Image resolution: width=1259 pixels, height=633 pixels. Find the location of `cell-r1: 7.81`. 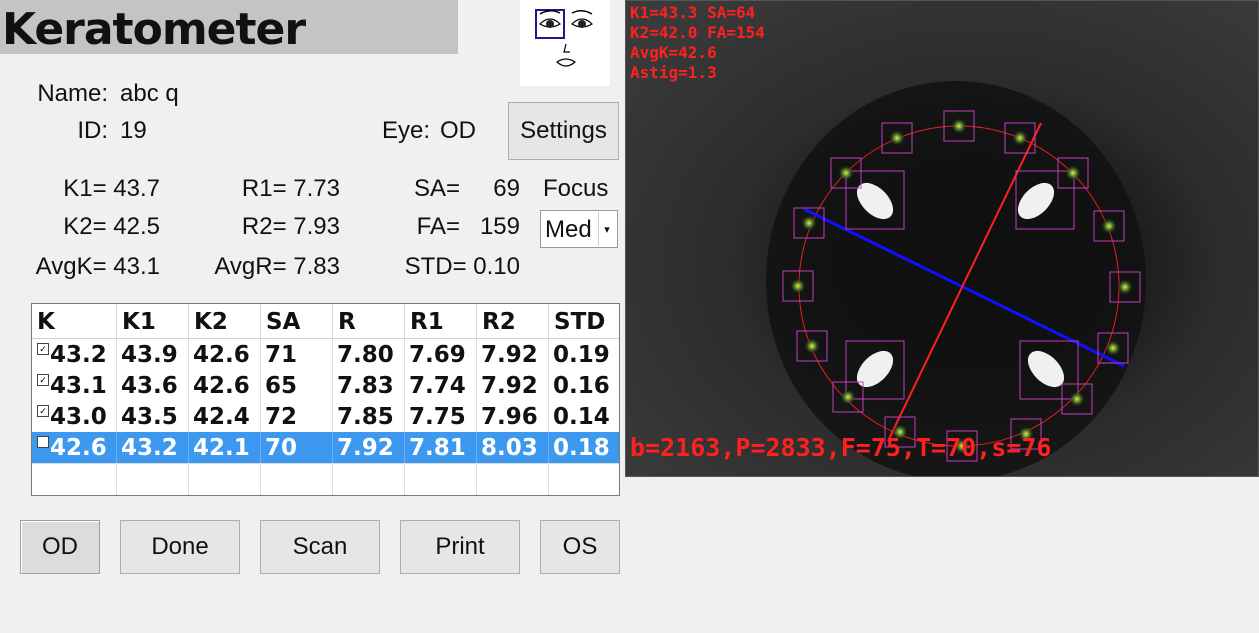

cell-r1: 7.81 is located at coordinates (441, 447).